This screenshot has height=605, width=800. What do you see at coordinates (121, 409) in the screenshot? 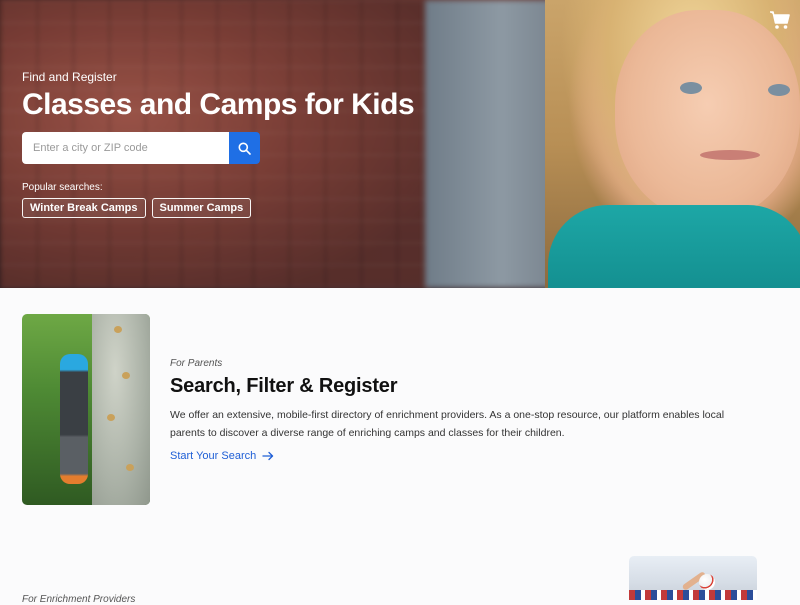
I see `climbing-wall` at bounding box center [121, 409].